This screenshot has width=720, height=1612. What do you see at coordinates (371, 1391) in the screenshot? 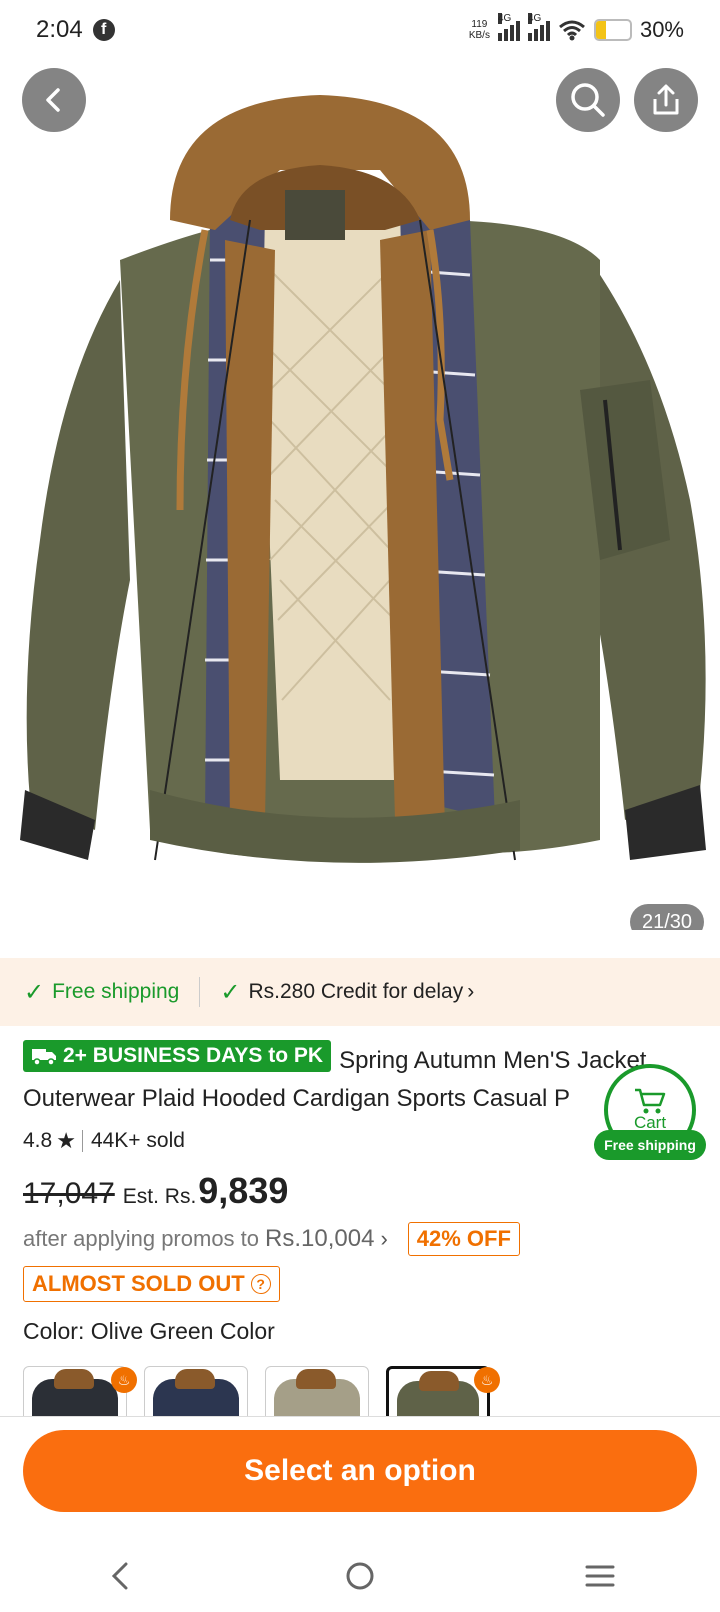
I see `color-swatches: ♨ ♨` at bounding box center [371, 1391].